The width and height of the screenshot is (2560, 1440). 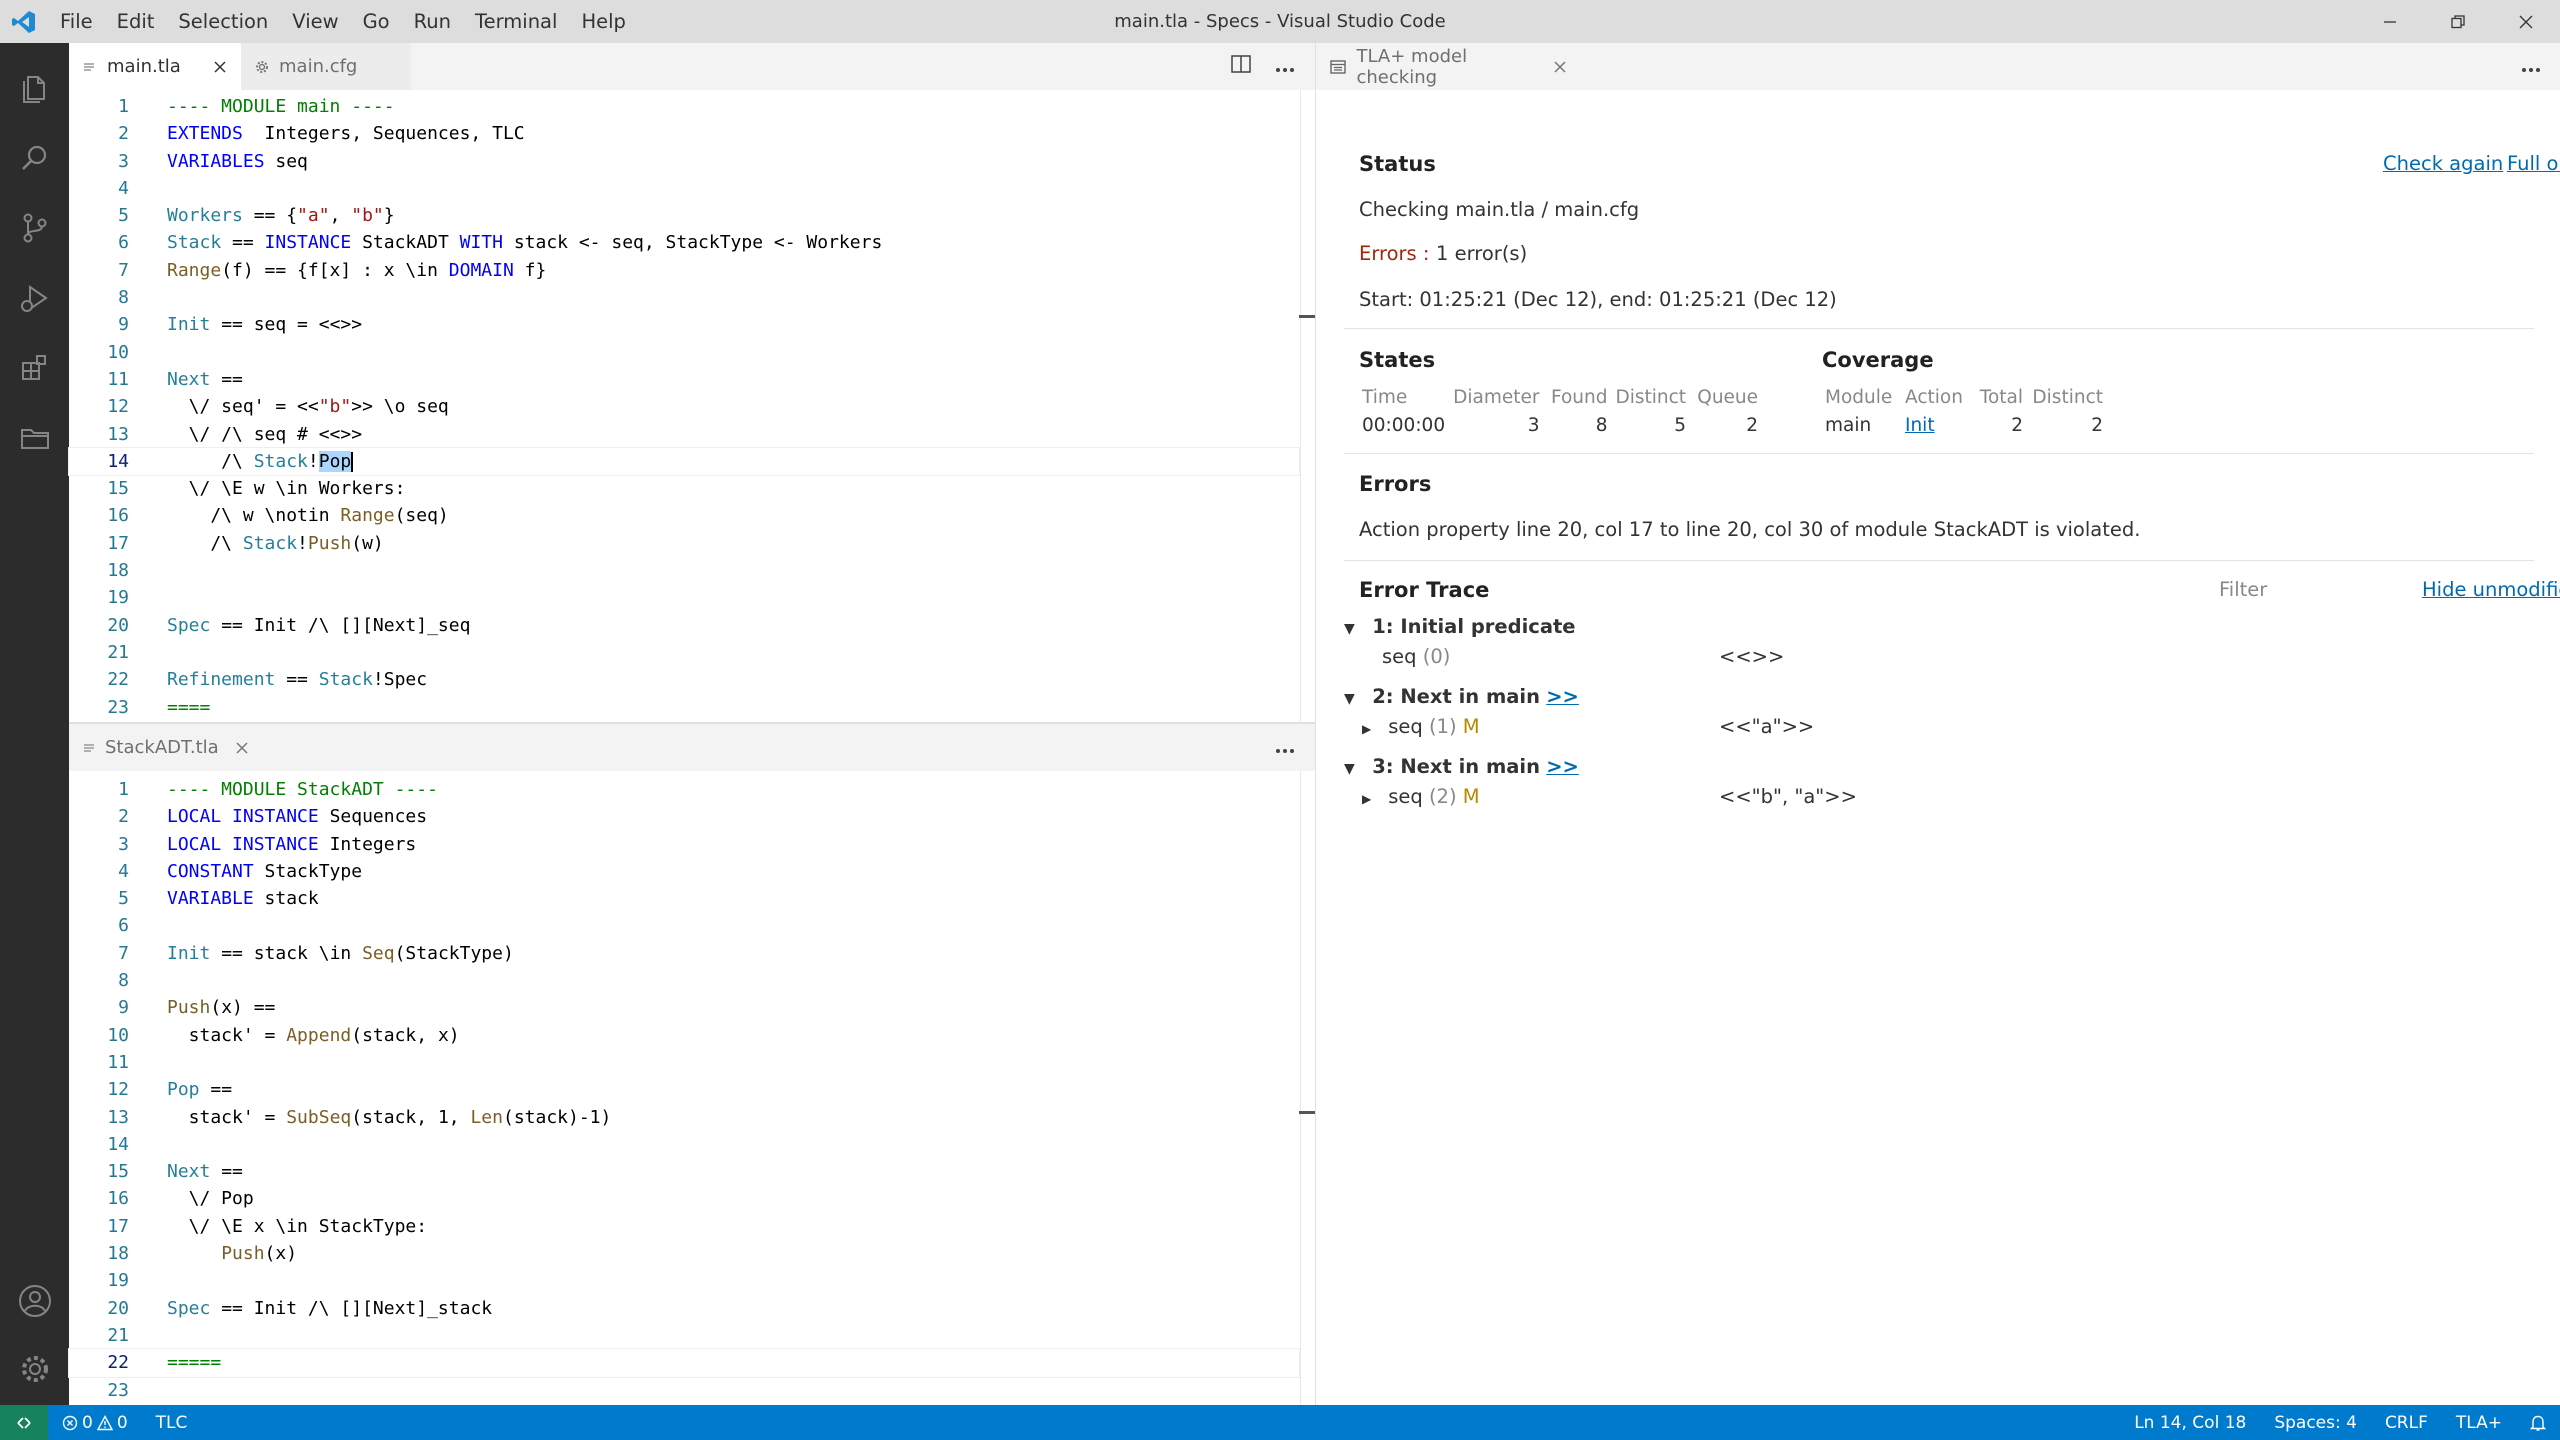 What do you see at coordinates (326, 66) in the screenshot?
I see `tab-main-cfg: main.cfg` at bounding box center [326, 66].